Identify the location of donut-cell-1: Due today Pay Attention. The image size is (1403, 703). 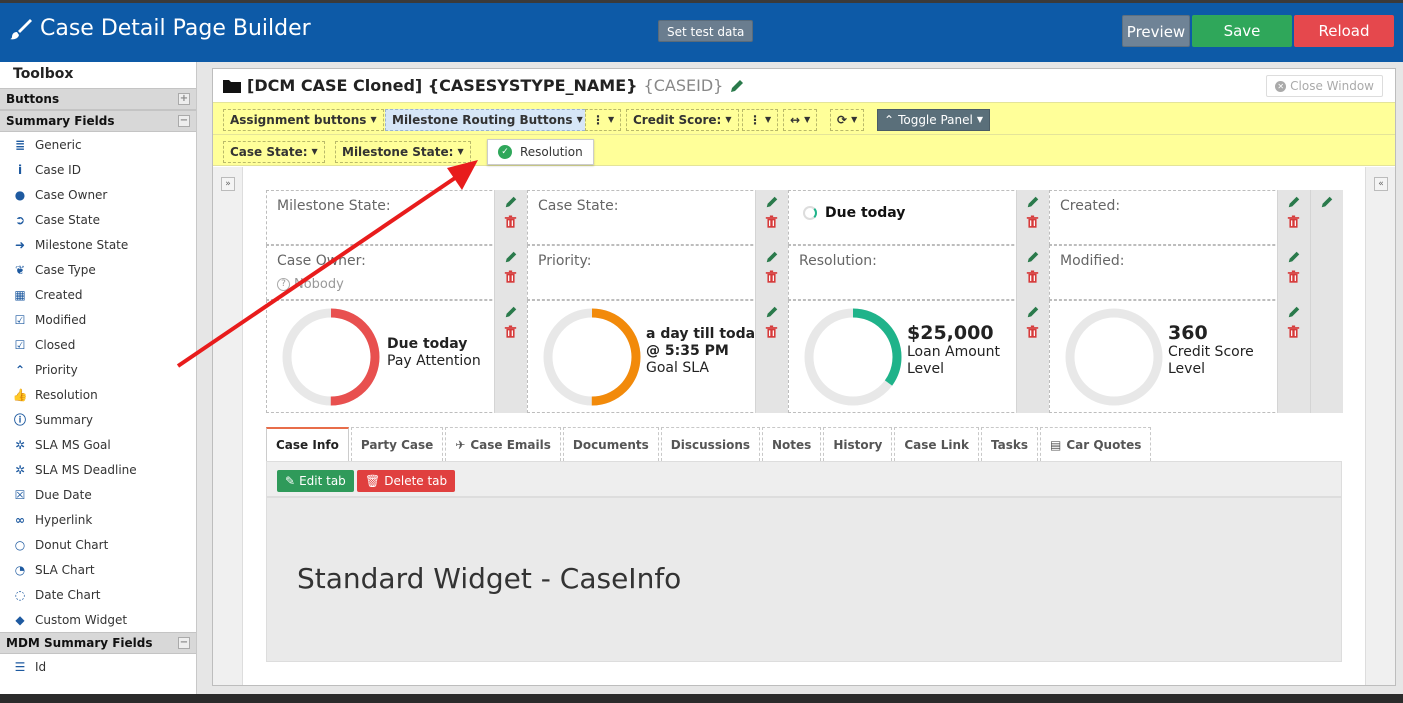
(396, 356).